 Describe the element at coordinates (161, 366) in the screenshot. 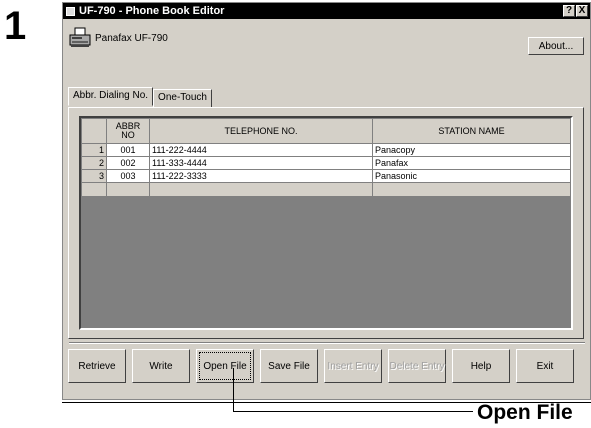

I see `write-button: Write` at that location.